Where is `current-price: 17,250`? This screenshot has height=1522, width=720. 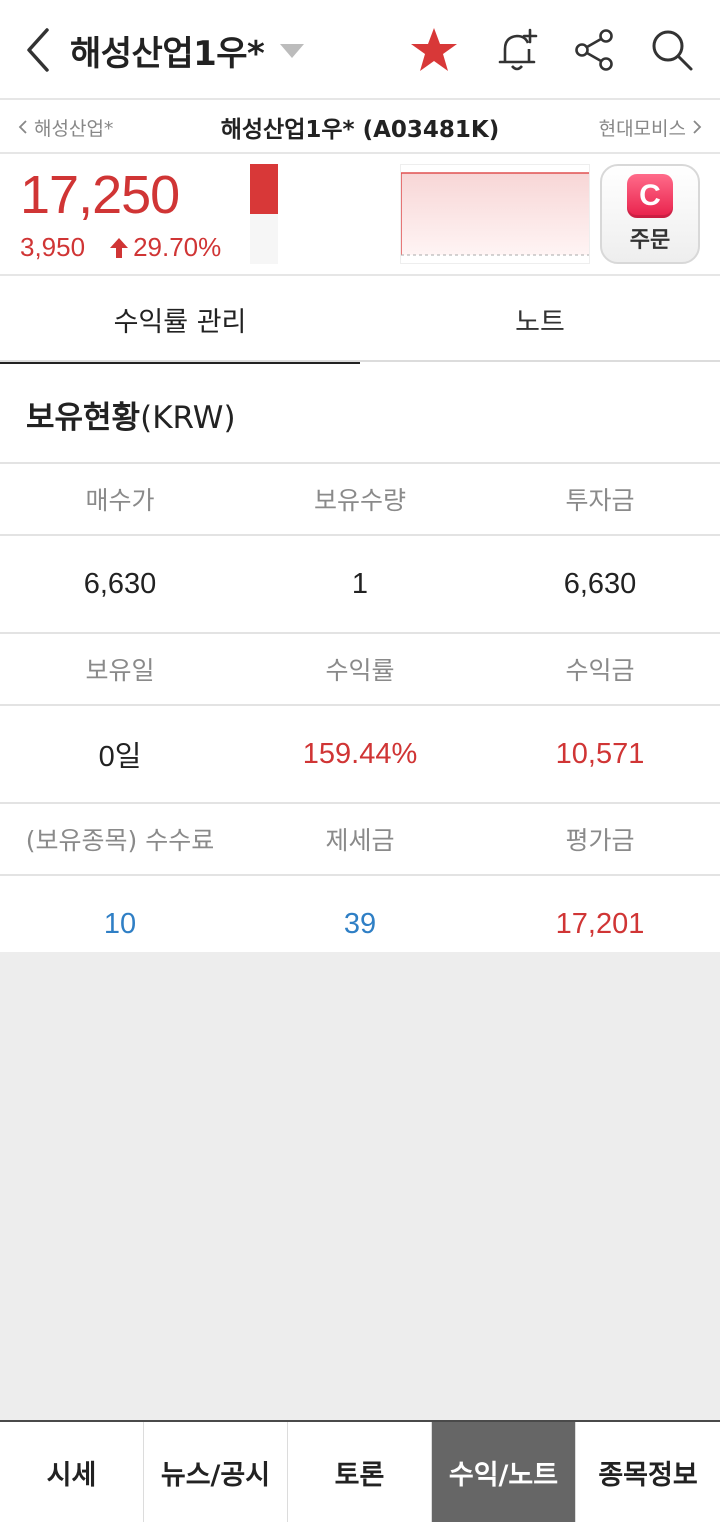 current-price: 17,250 is located at coordinates (100, 195).